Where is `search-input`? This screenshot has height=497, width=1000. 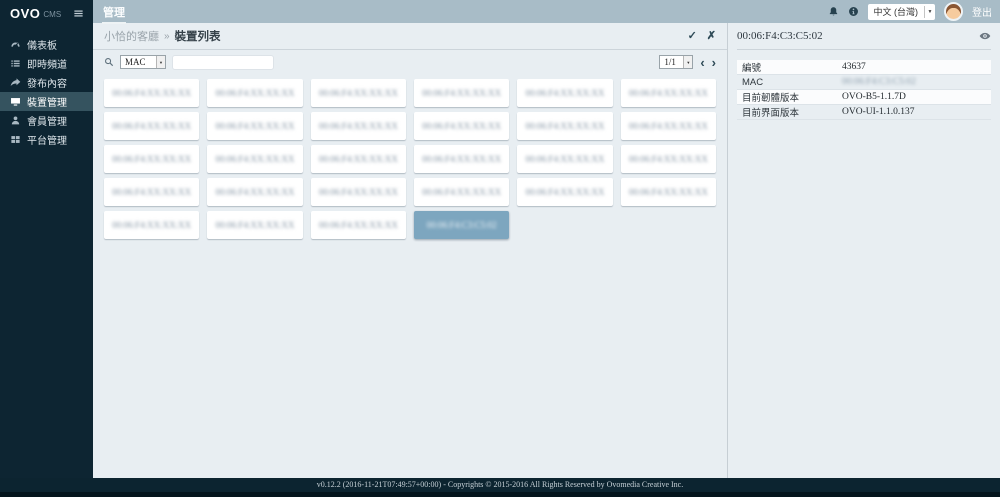
search-input is located at coordinates (223, 62).